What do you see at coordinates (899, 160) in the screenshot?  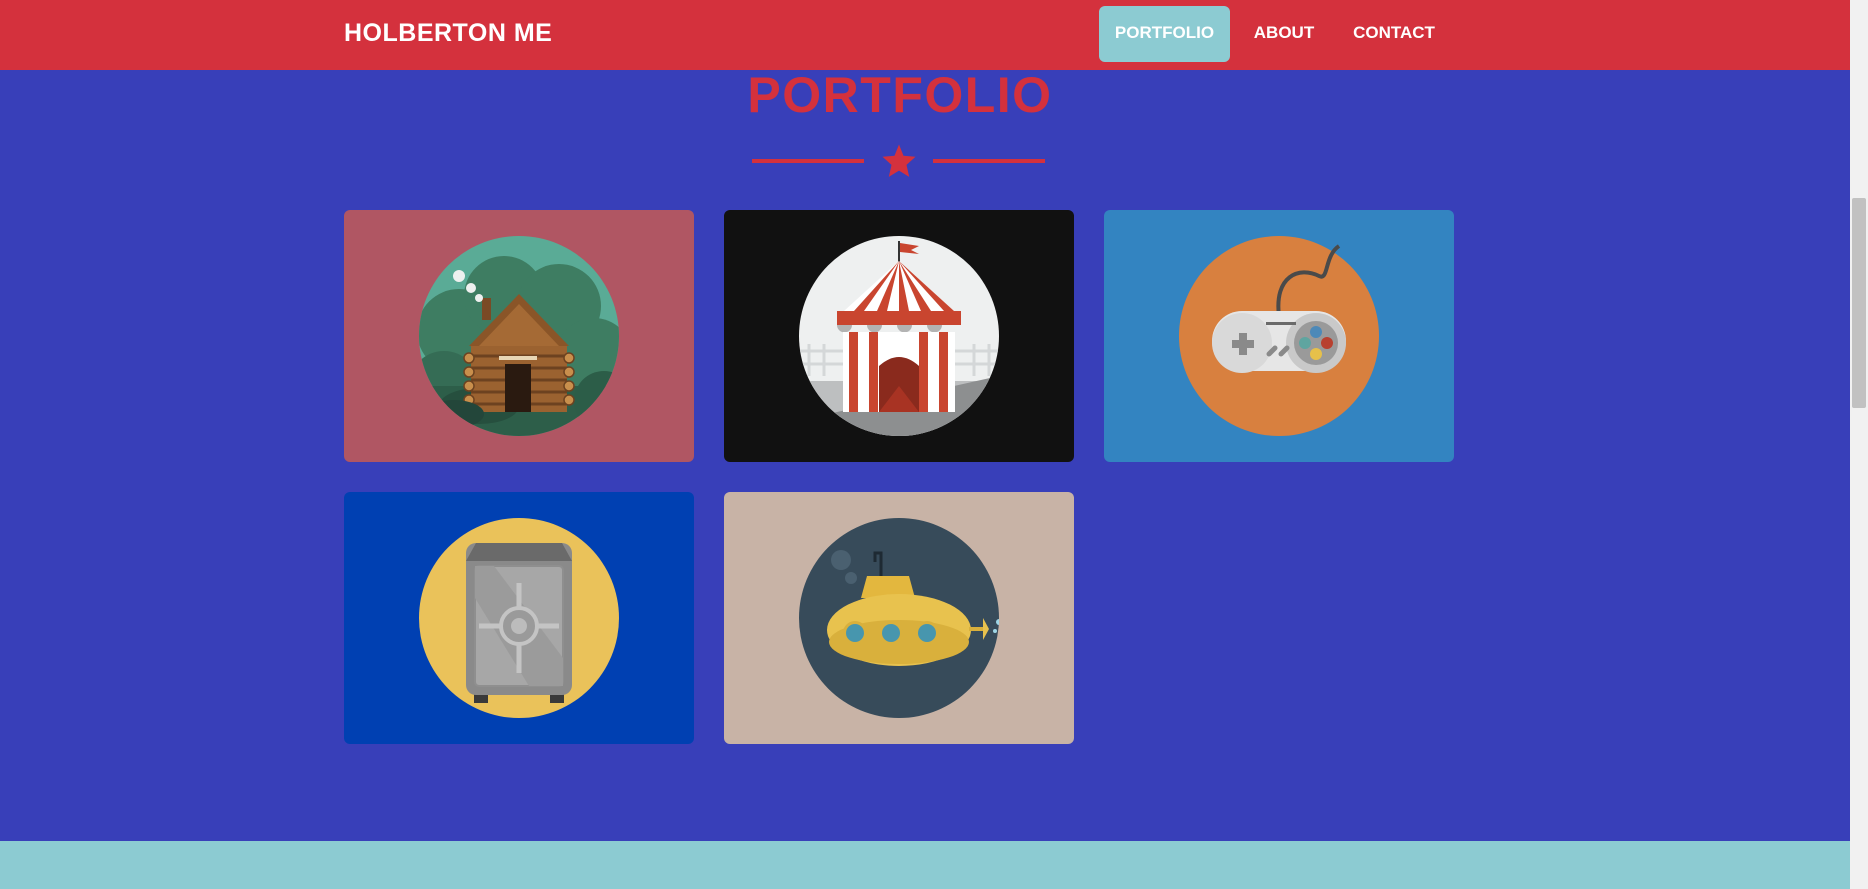 I see `star-icon` at bounding box center [899, 160].